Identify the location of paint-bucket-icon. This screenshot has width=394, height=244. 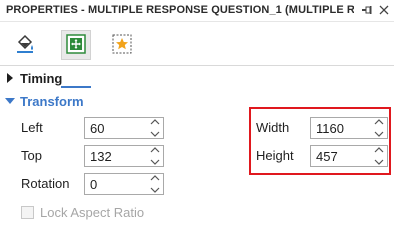
(25, 45).